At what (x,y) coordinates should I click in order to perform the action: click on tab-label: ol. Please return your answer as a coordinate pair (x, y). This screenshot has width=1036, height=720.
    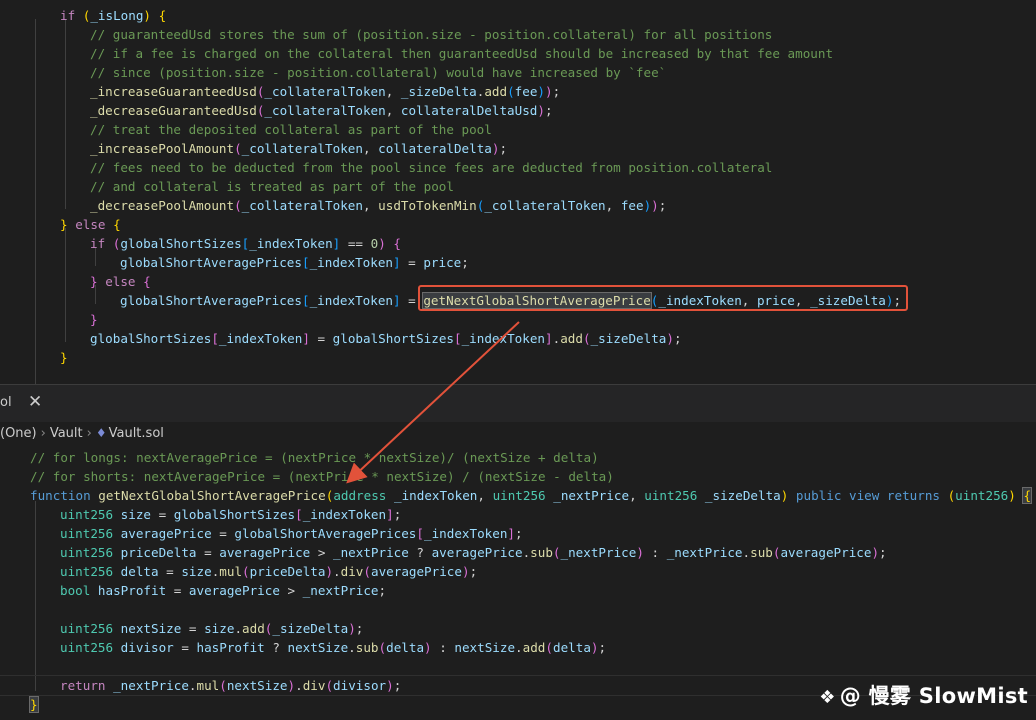
    Looking at the image, I should click on (6, 402).